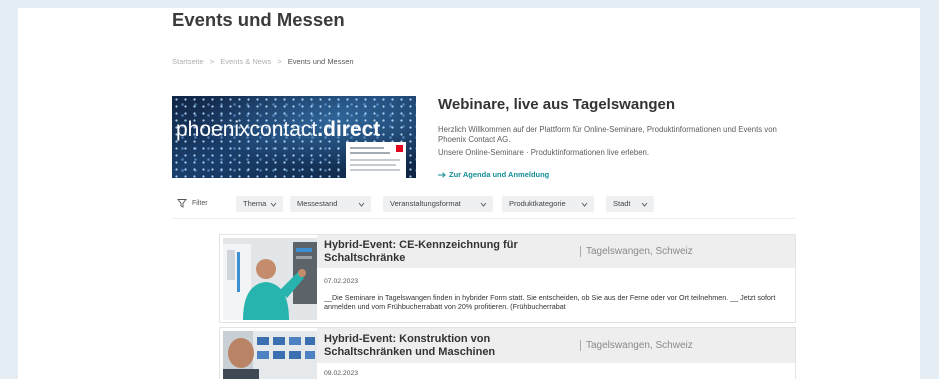  Describe the element at coordinates (200, 203) in the screenshot. I see `filter-label: Filter` at that location.